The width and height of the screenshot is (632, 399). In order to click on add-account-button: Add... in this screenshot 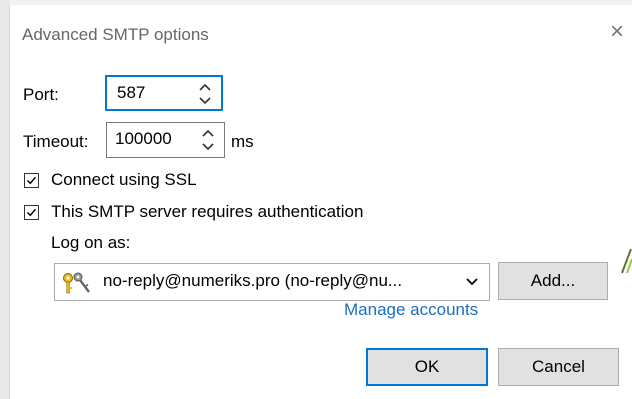, I will do `click(553, 281)`.